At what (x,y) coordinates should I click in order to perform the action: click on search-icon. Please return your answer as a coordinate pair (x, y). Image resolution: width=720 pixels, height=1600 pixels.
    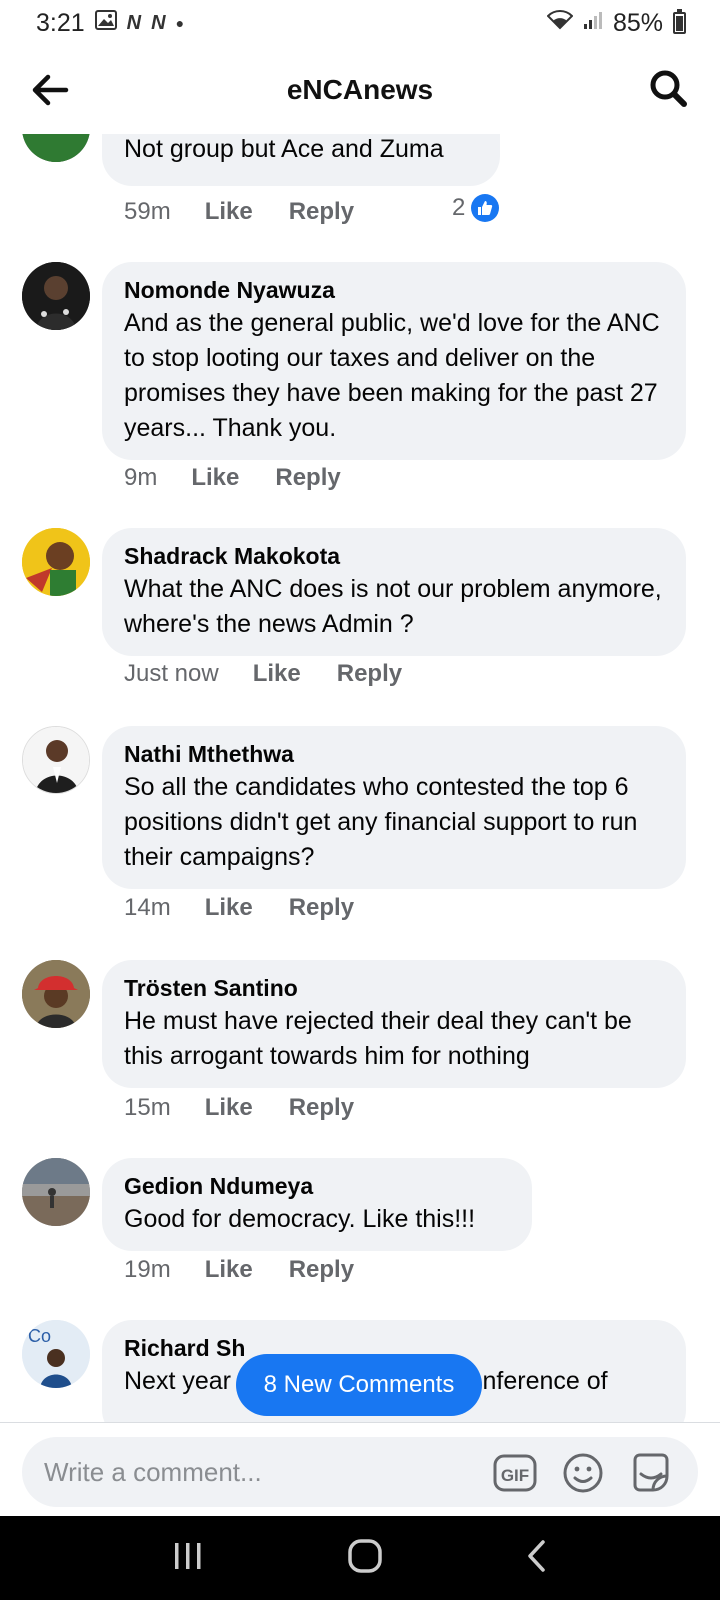
    Looking at the image, I should click on (668, 88).